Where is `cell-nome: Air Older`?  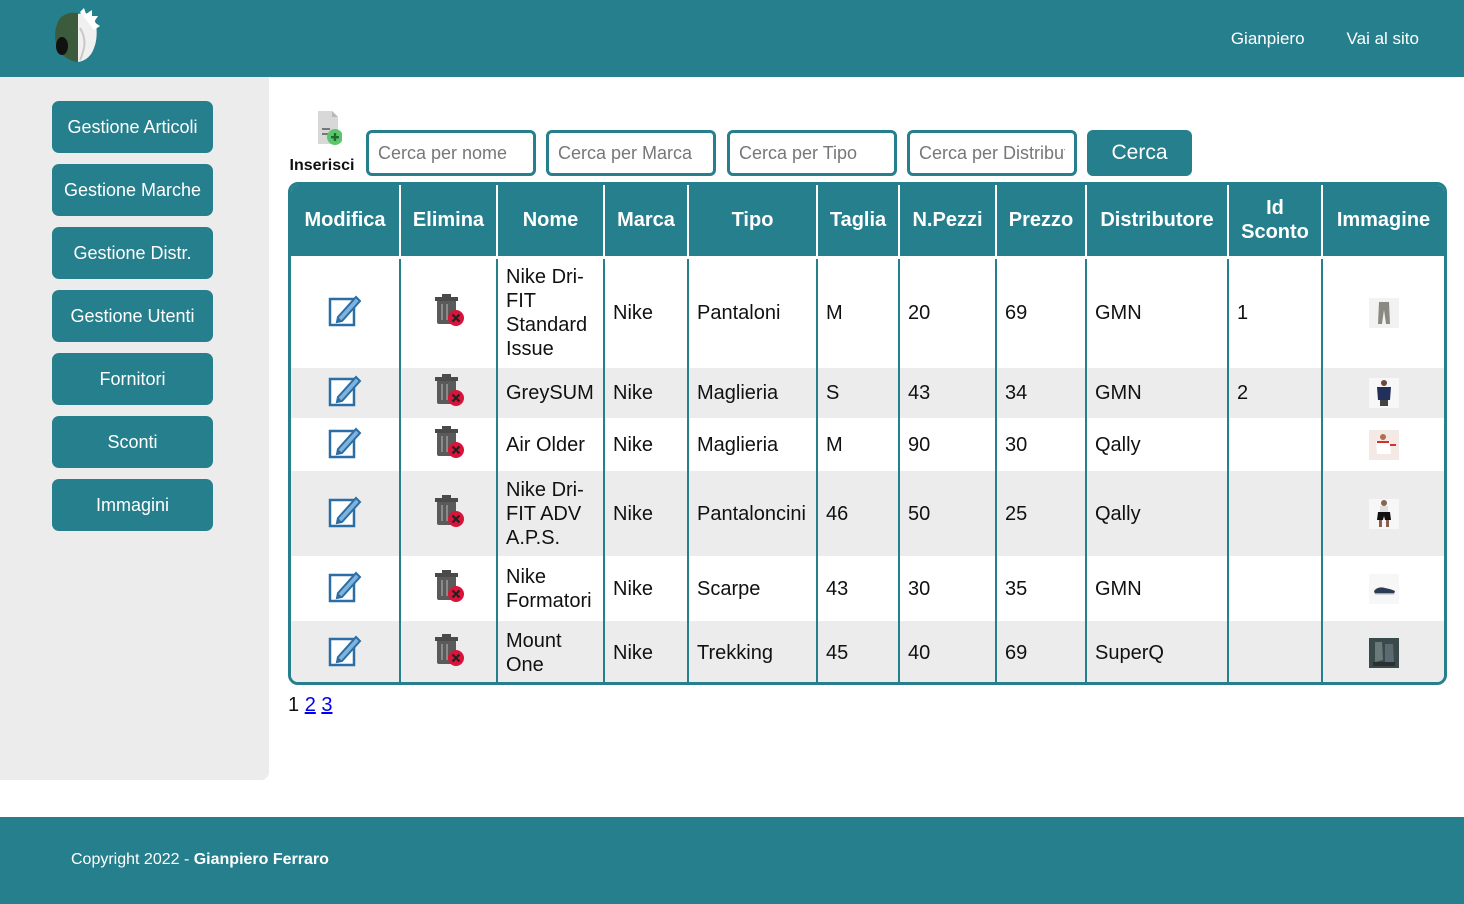
cell-nome: Air Older is located at coordinates (551, 444).